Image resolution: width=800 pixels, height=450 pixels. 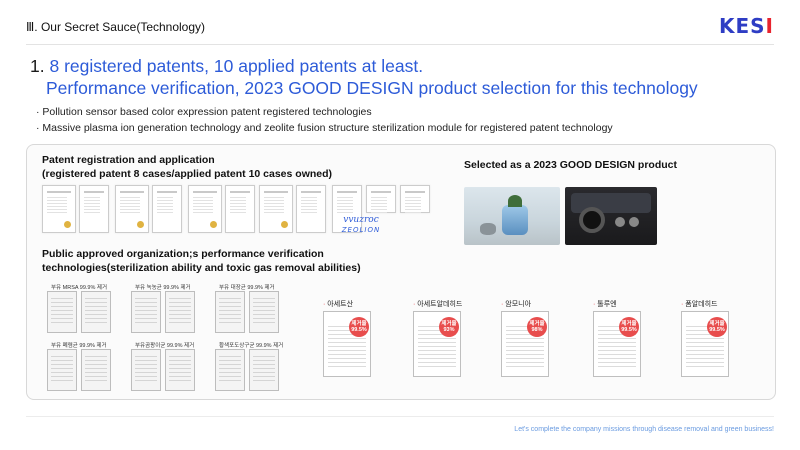 I want to click on logo-letter-i: I, so click(x=769, y=26).